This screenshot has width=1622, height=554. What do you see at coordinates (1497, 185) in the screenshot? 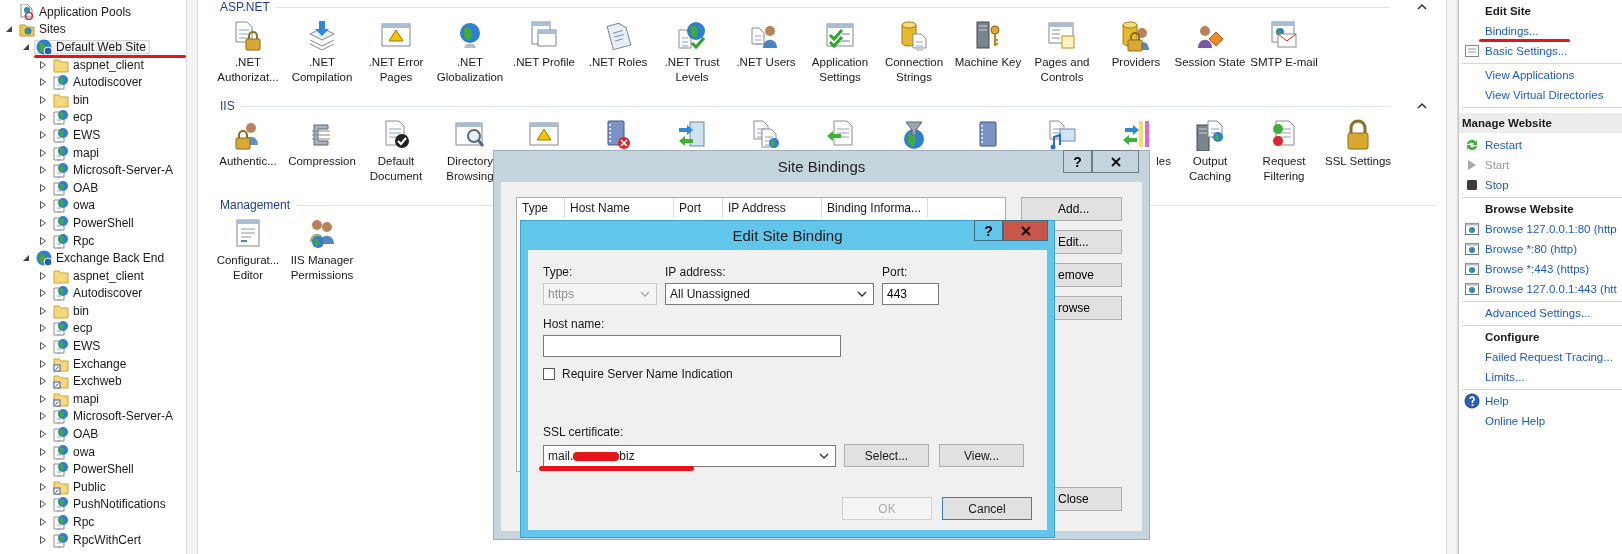
I see `action-link: Stop` at bounding box center [1497, 185].